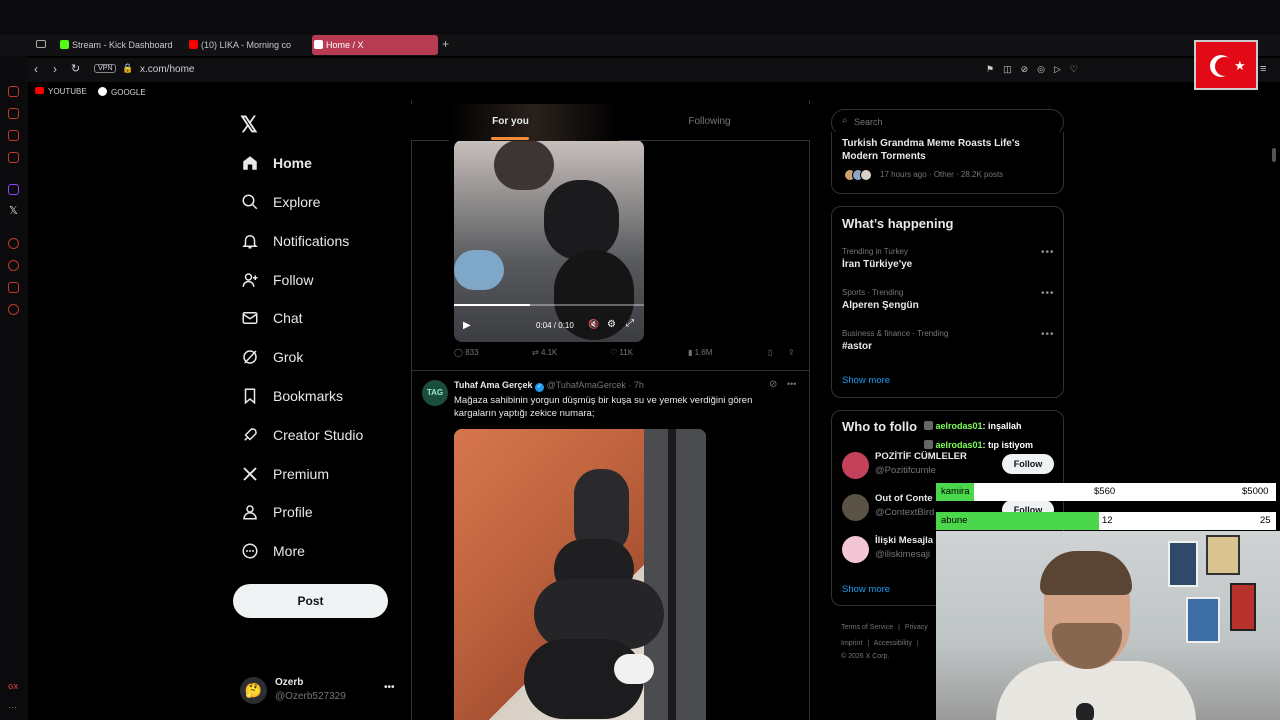 This screenshot has width=1280, height=720. What do you see at coordinates (310, 696) in the screenshot?
I see `account-handle: @Ozerb527329` at bounding box center [310, 696].